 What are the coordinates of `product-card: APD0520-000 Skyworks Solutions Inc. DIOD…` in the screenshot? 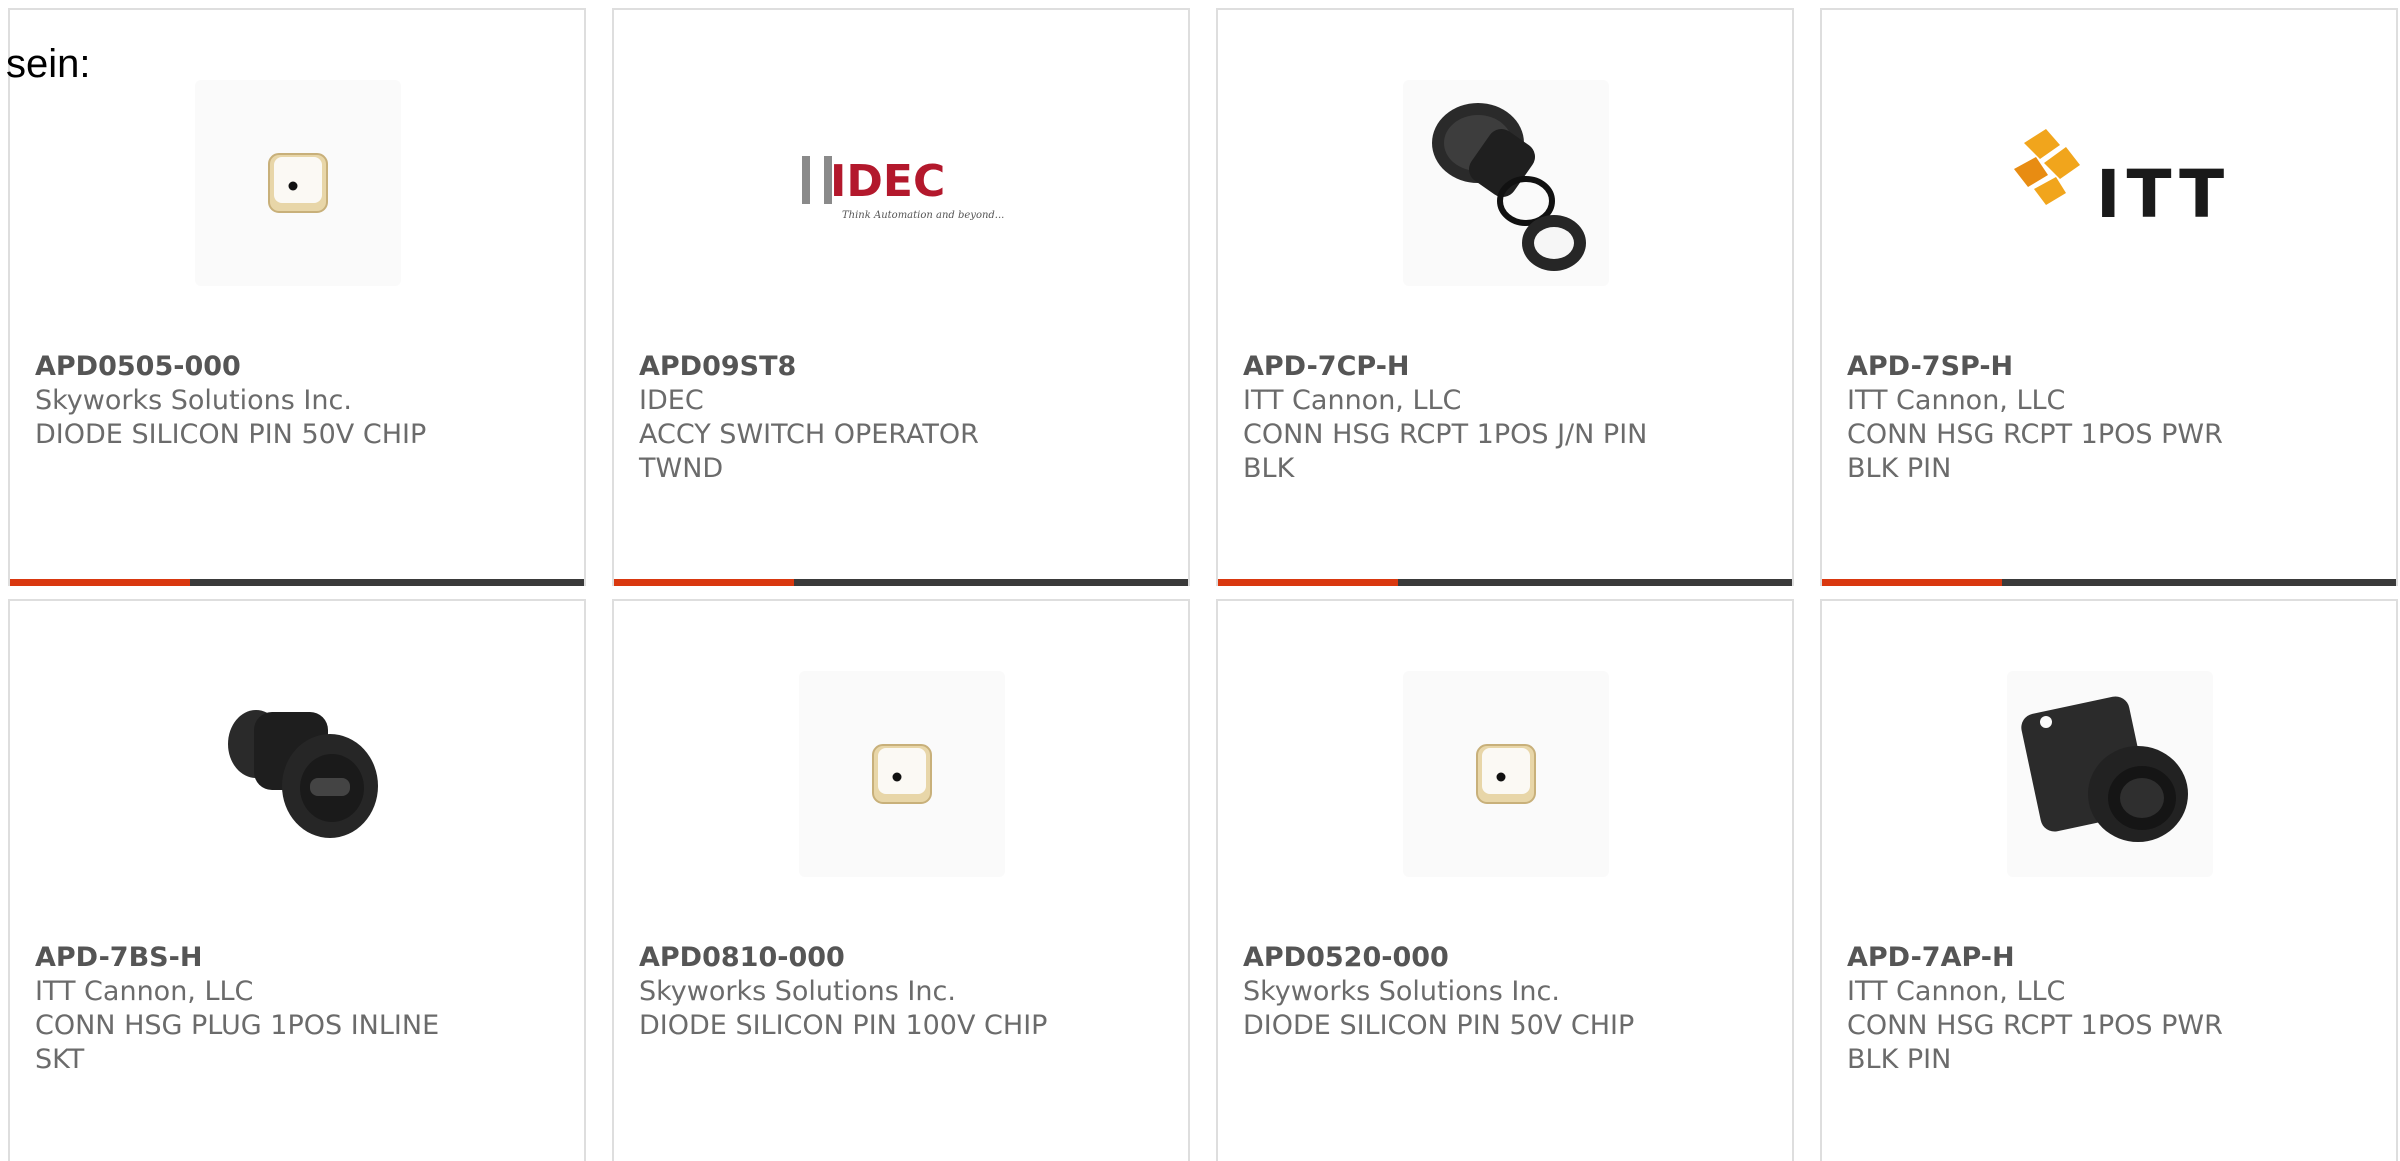 It's located at (1505, 880).